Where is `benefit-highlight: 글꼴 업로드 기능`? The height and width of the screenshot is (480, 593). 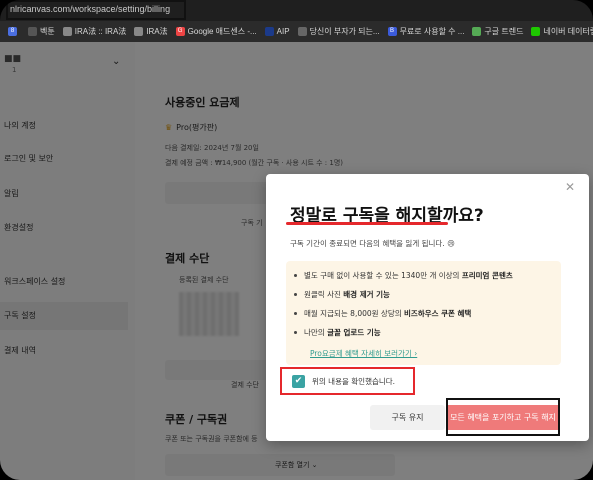
benefit-highlight: 글꼴 업로드 기능 is located at coordinates (354, 332).